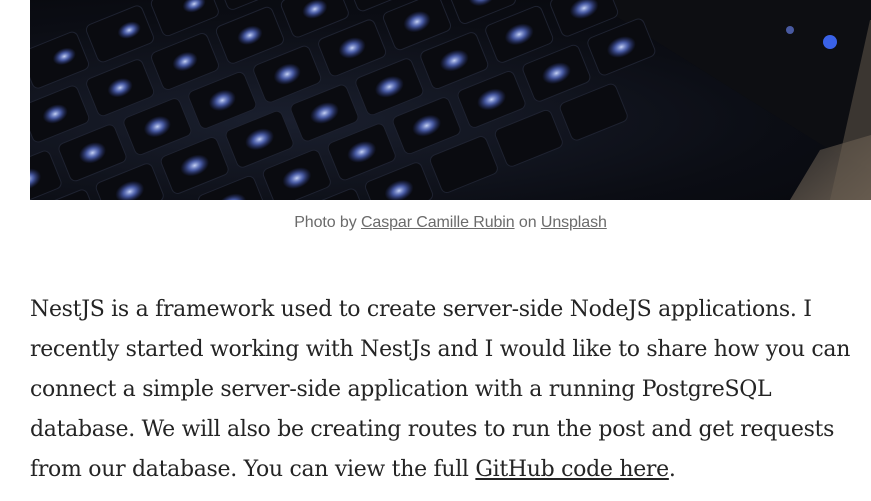 Image resolution: width=871 pixels, height=501 pixels. What do you see at coordinates (327, 222) in the screenshot?
I see `caption-prefix: Photo by` at bounding box center [327, 222].